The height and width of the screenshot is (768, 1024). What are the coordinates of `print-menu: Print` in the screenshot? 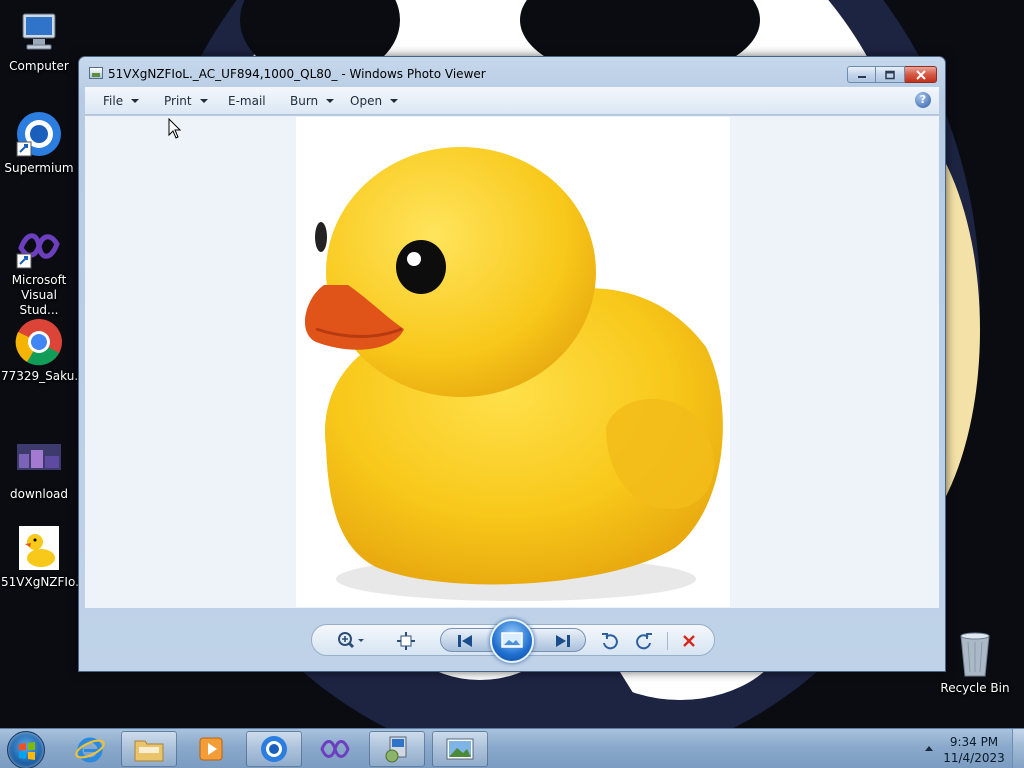 It's located at (186, 101).